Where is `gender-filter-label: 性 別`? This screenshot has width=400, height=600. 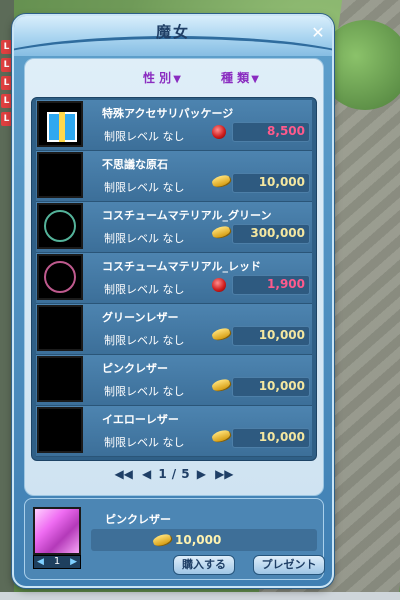
gender-filter-label: 性 別 is located at coordinates (157, 78).